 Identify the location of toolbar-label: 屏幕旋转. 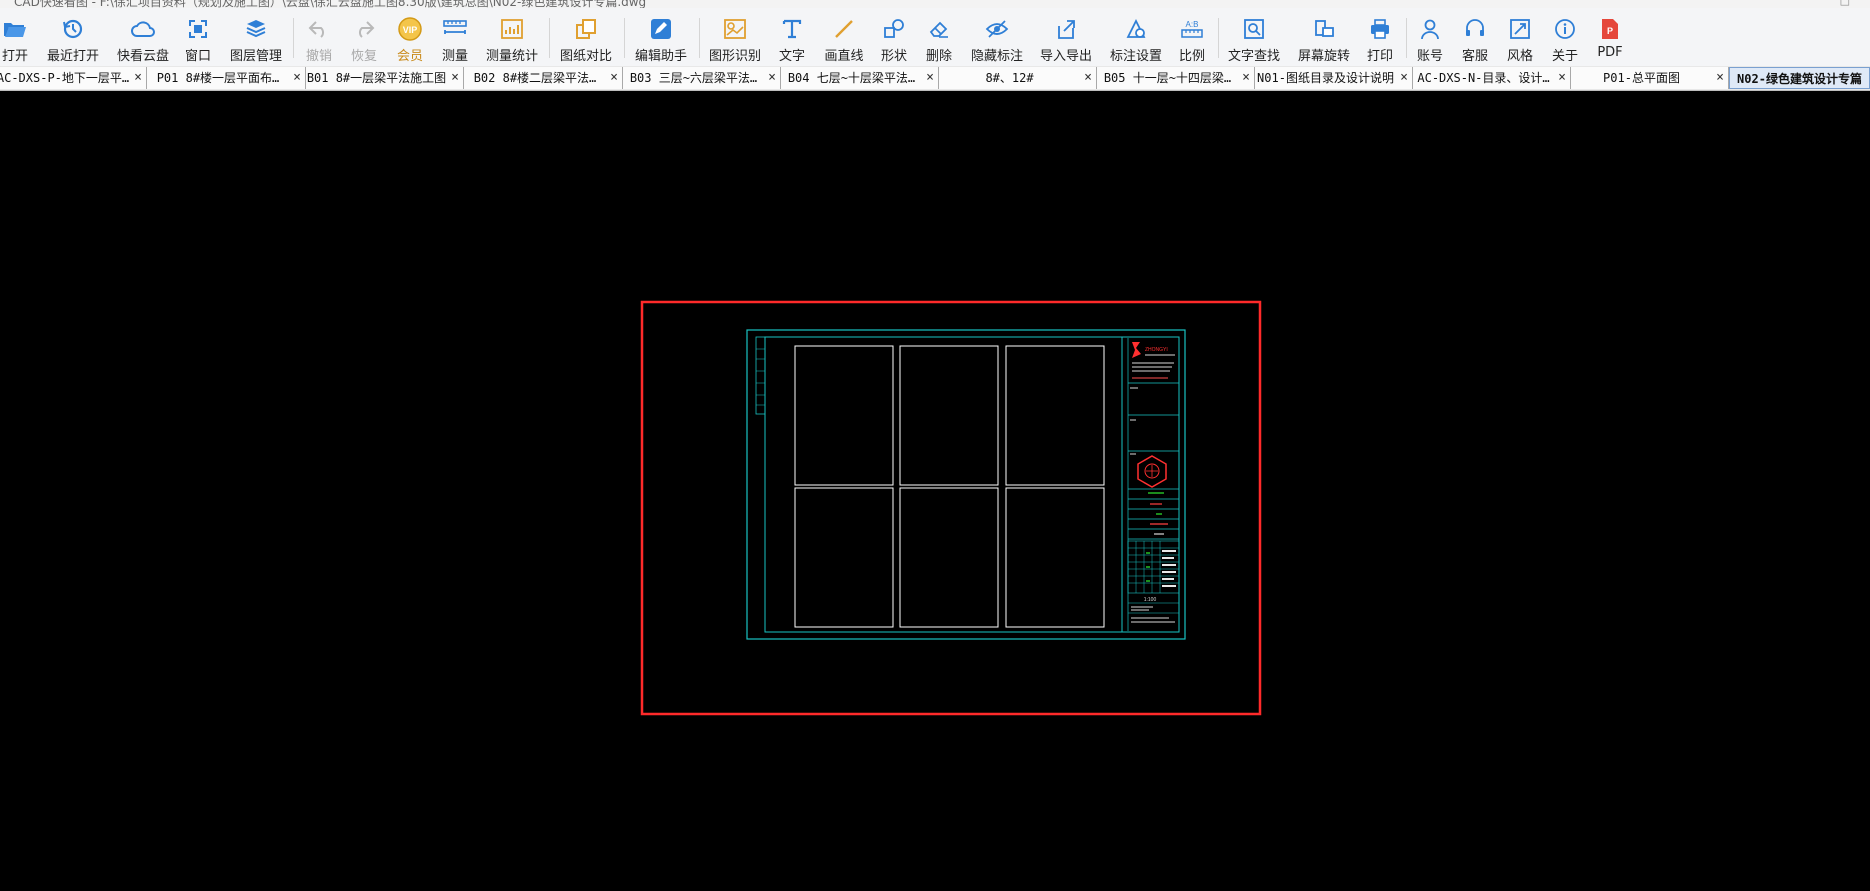
(1323, 56).